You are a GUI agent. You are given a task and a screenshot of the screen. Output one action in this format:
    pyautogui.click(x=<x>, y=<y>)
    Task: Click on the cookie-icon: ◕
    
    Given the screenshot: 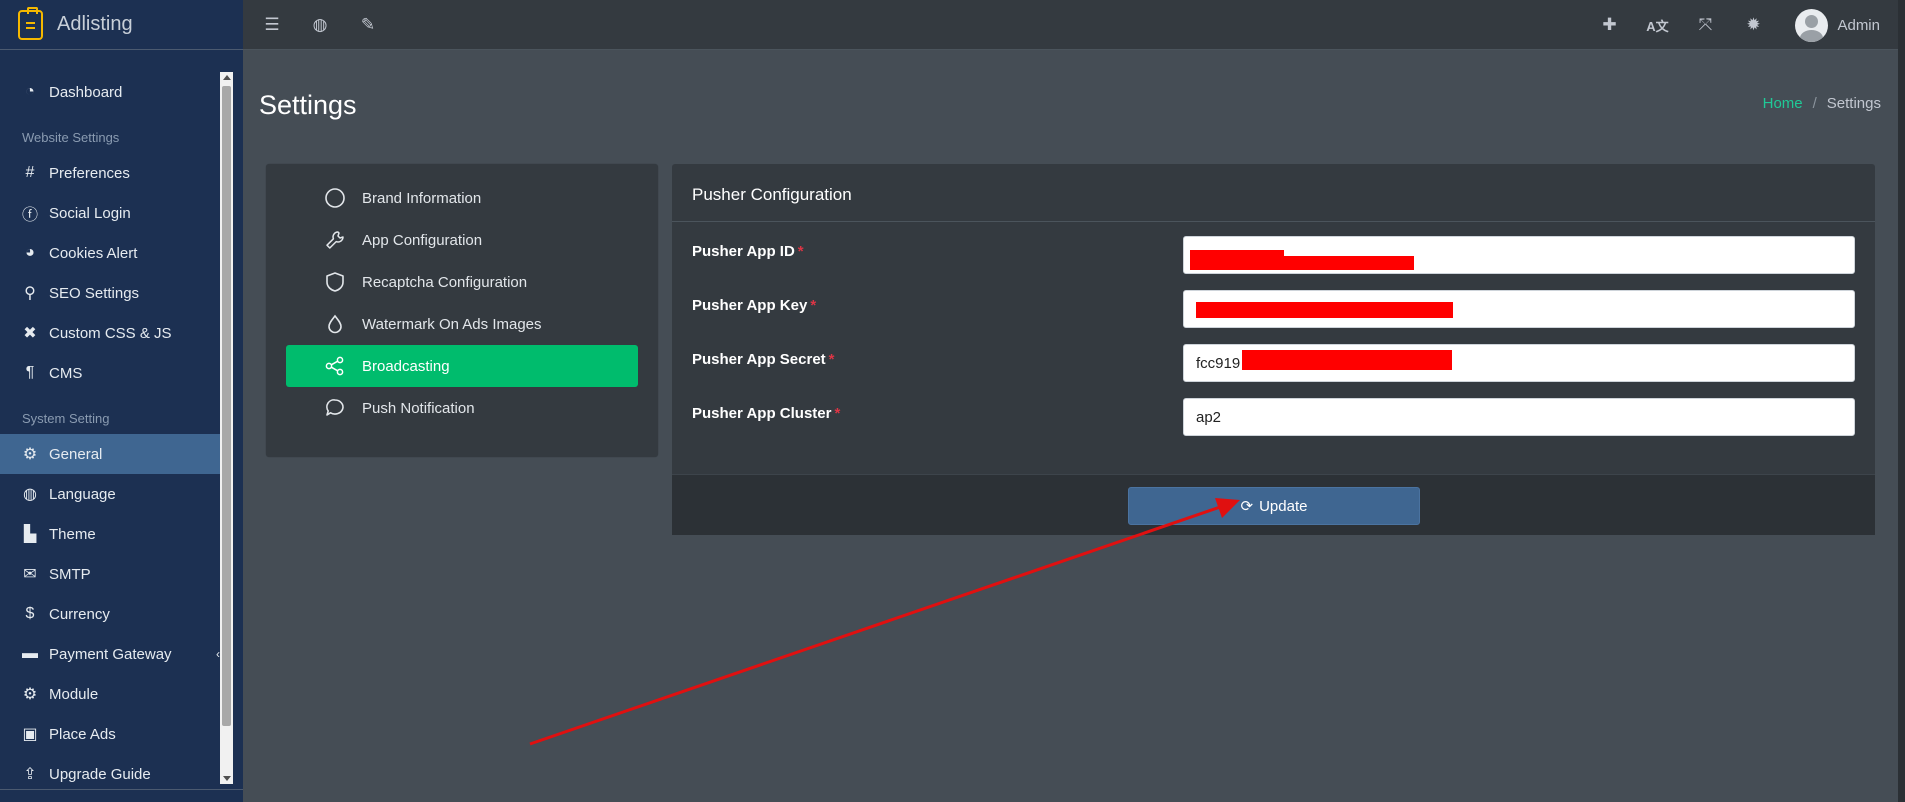 What is the action you would take?
    pyautogui.click(x=30, y=252)
    